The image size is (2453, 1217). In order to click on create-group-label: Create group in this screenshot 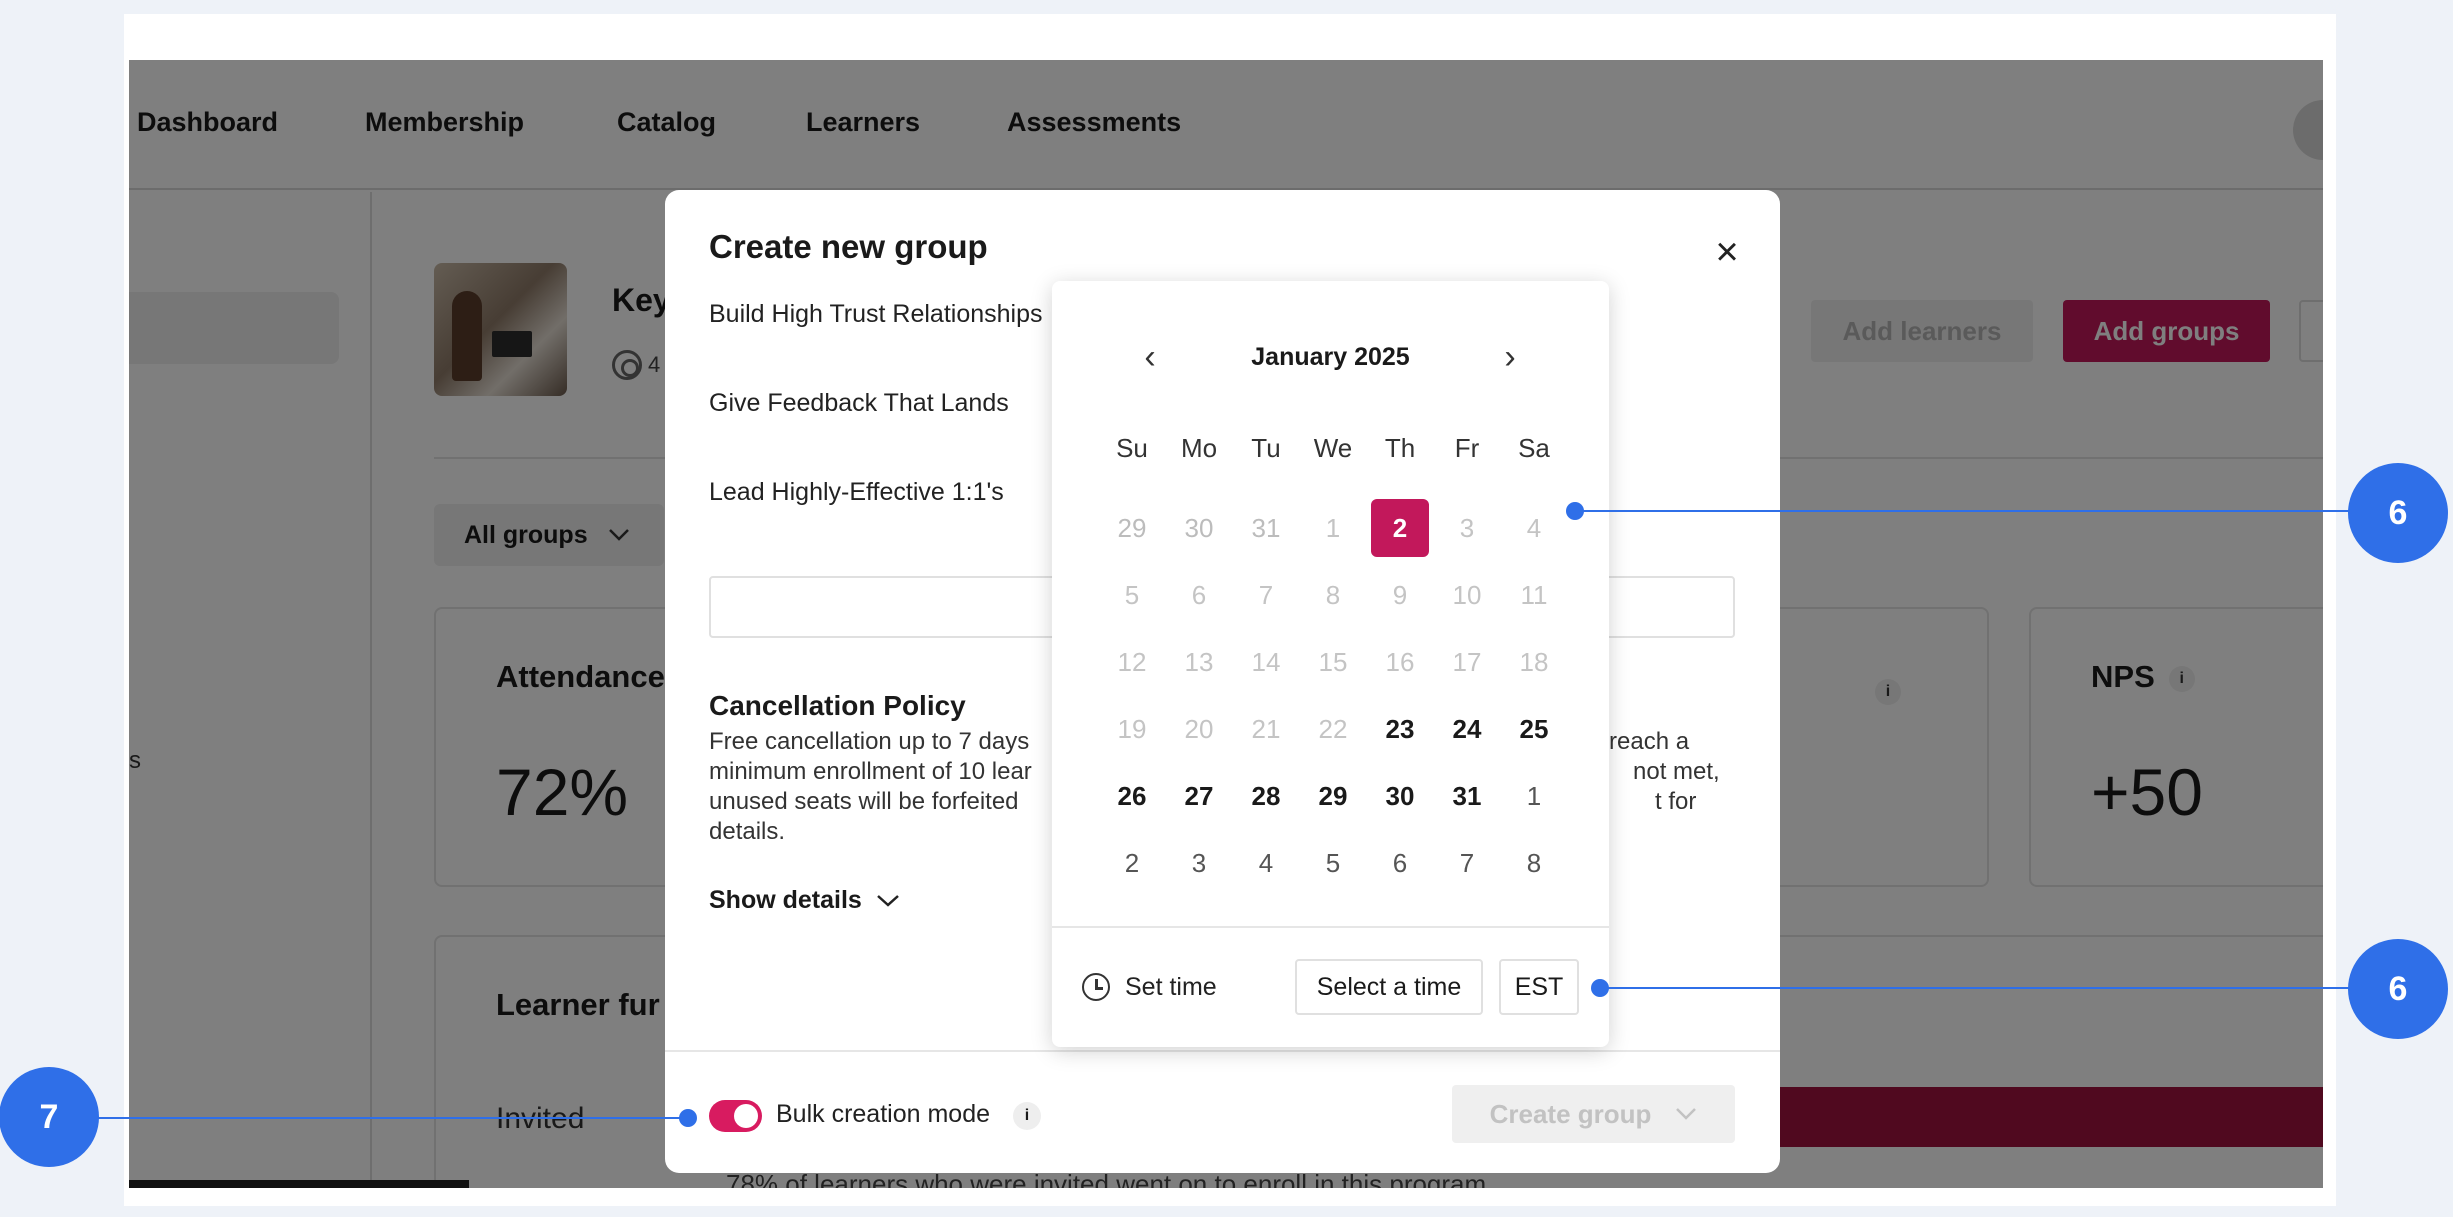, I will do `click(1570, 1113)`.